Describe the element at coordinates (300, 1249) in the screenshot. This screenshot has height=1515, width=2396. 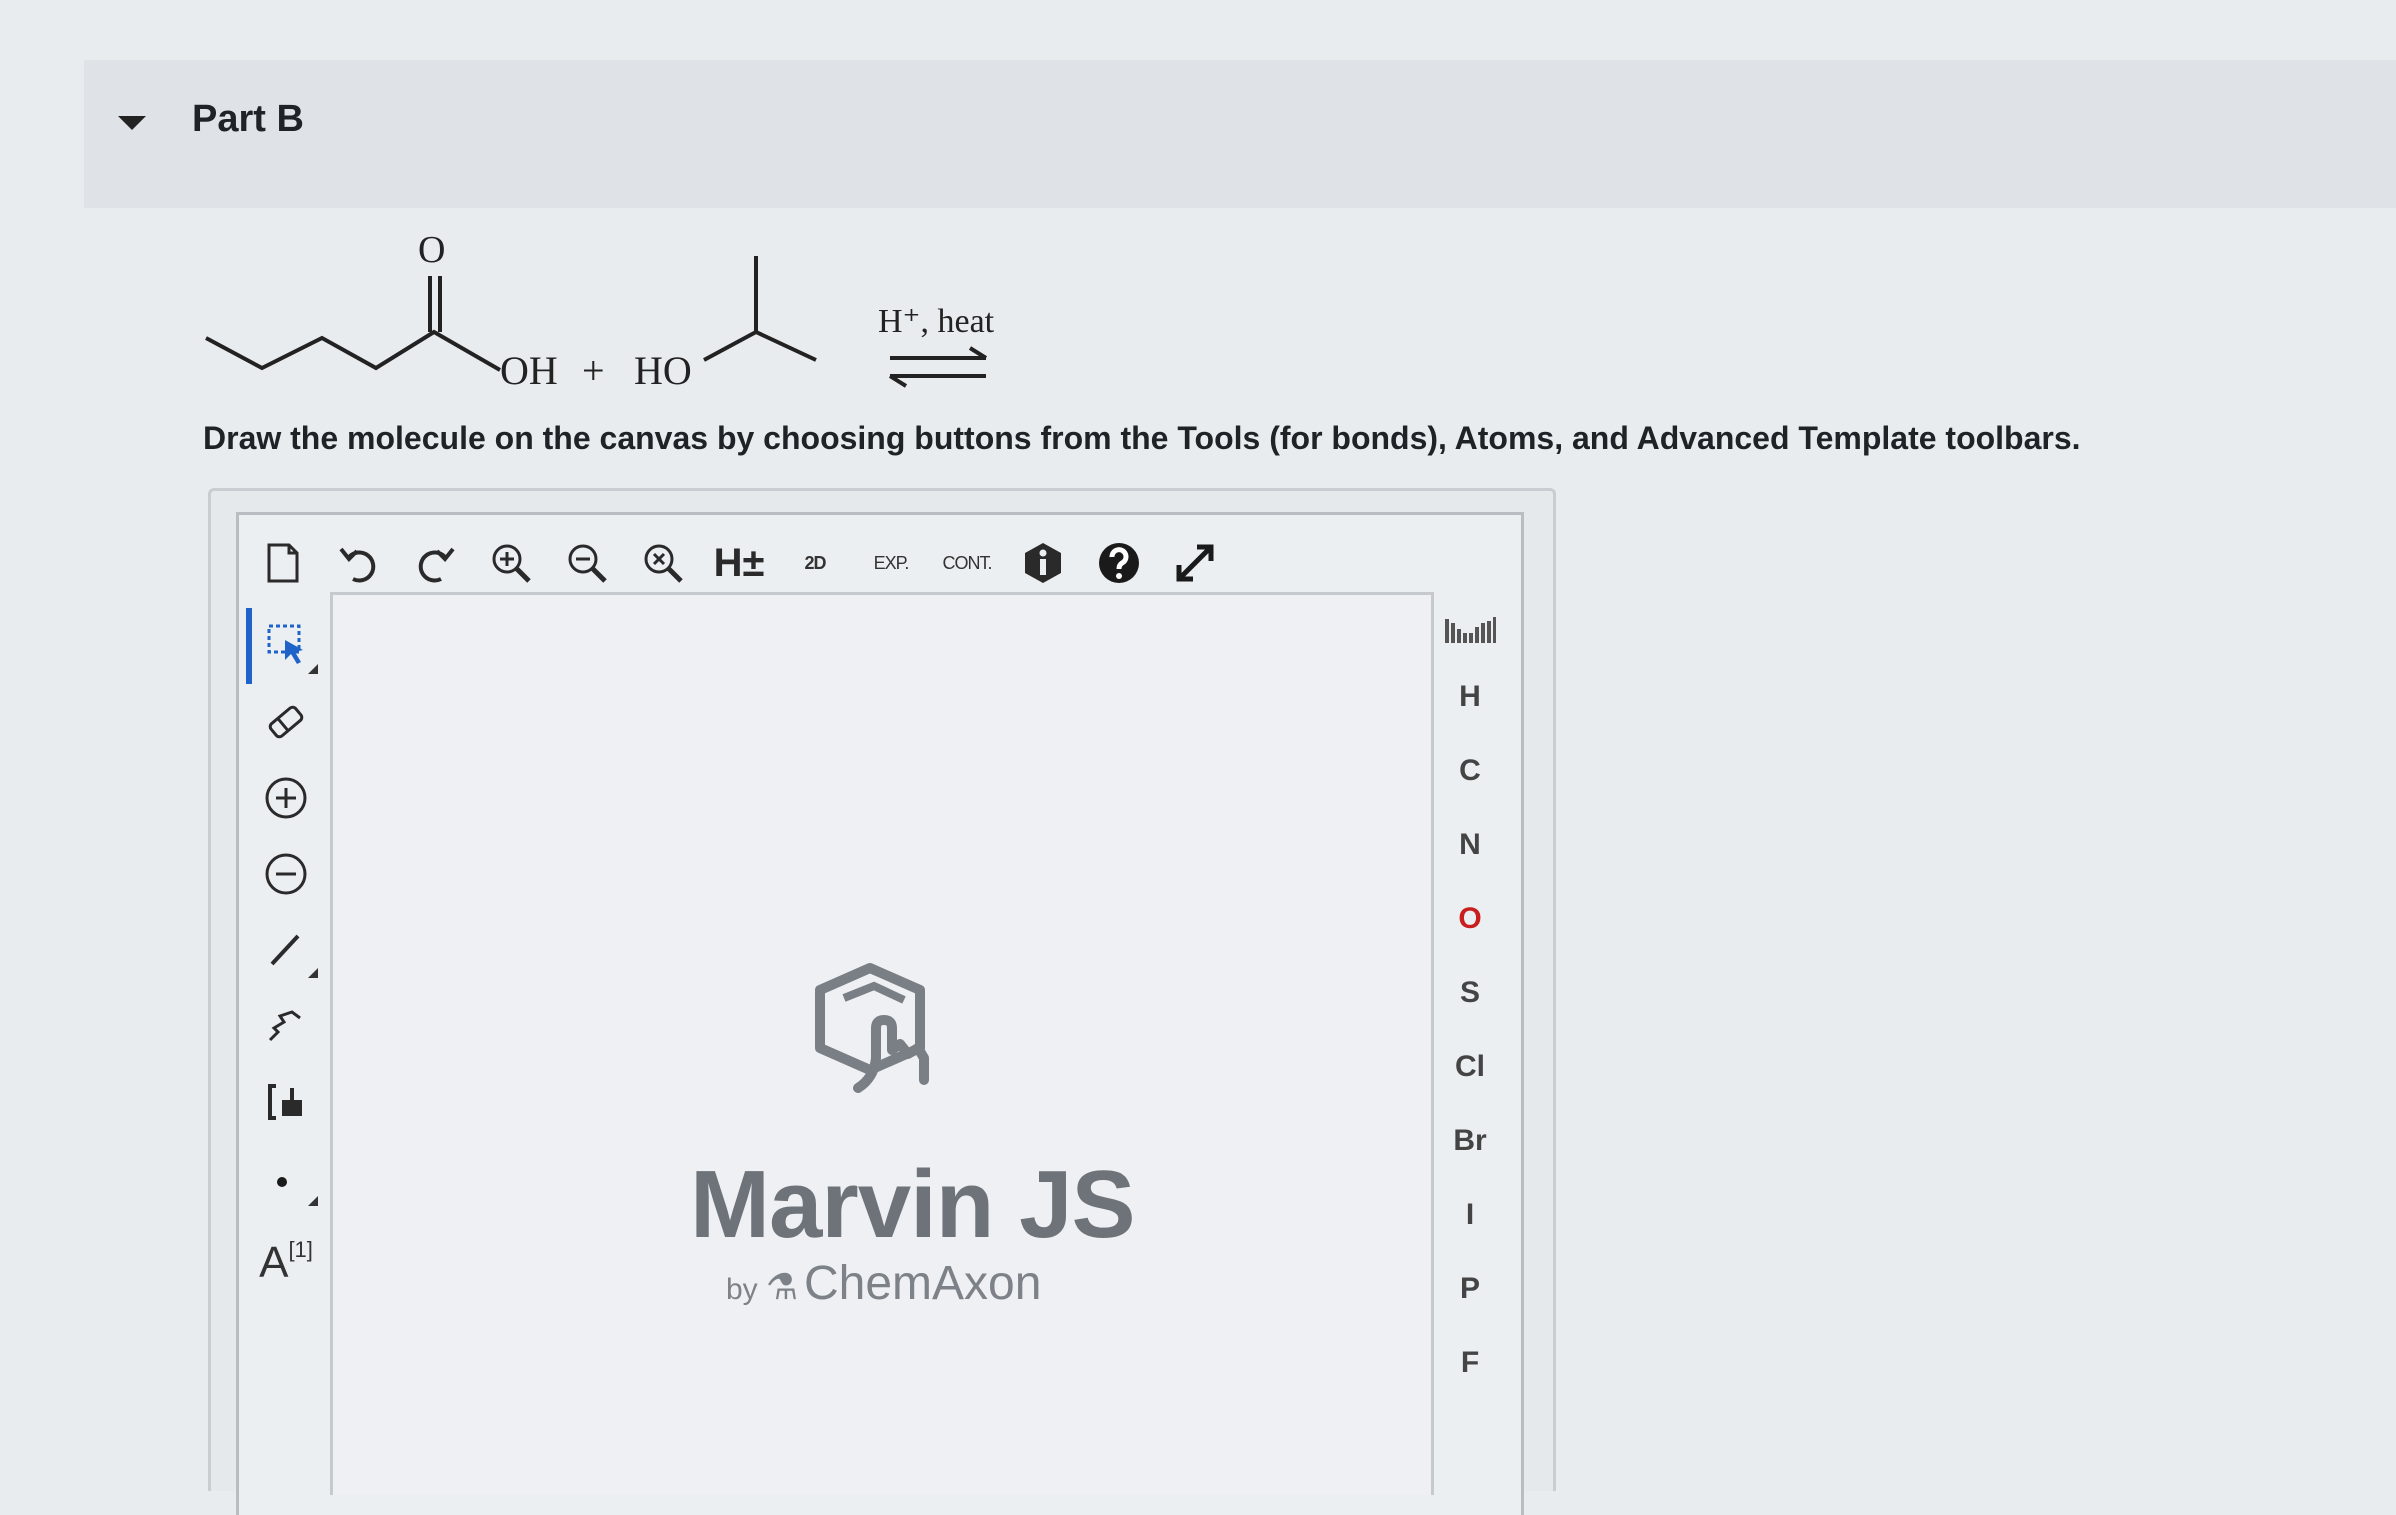
I see `atom-map-sup: [1]` at that location.